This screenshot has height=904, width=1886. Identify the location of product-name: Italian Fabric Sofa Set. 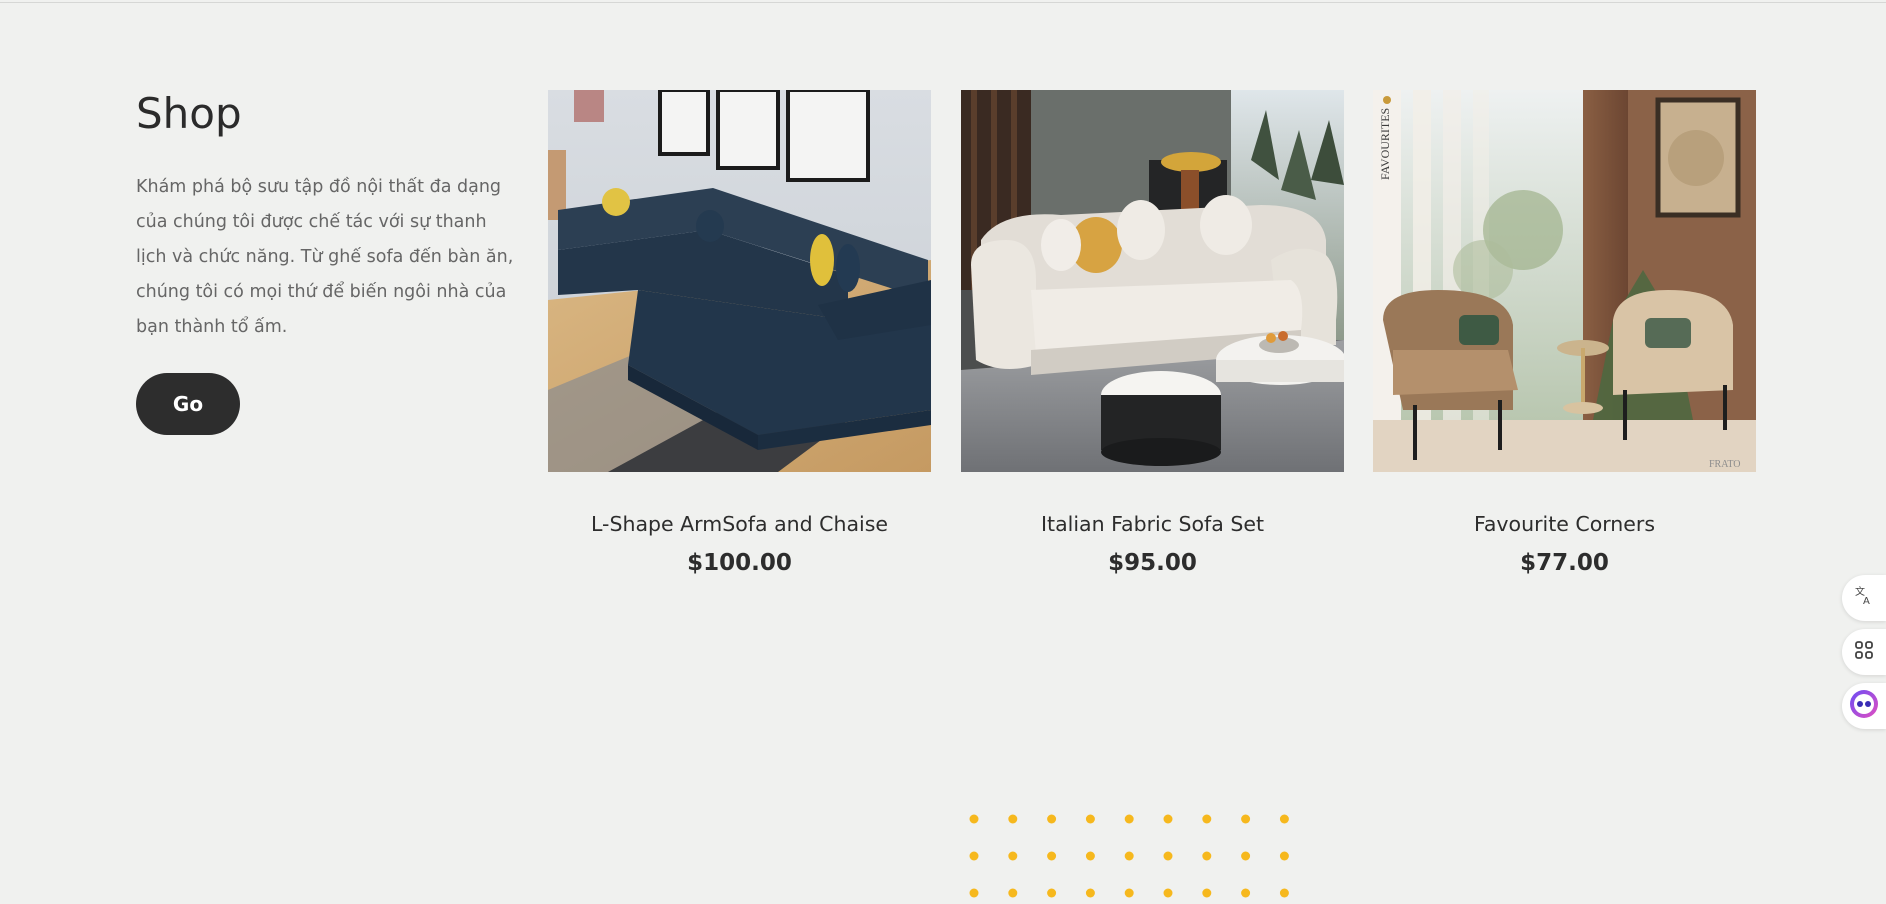
(1152, 524).